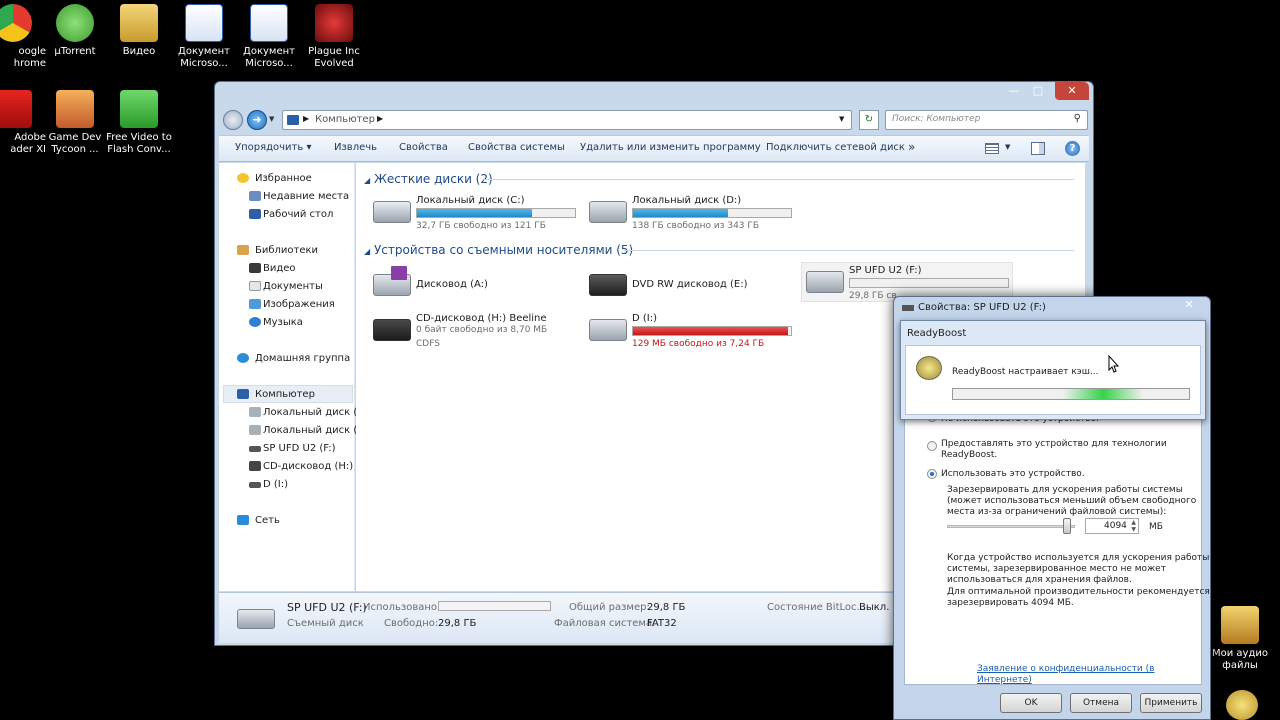 Image resolution: width=1280 pixels, height=720 pixels. What do you see at coordinates (986, 120) in the screenshot?
I see `search-input: Поиск: Компьютер ⚲` at bounding box center [986, 120].